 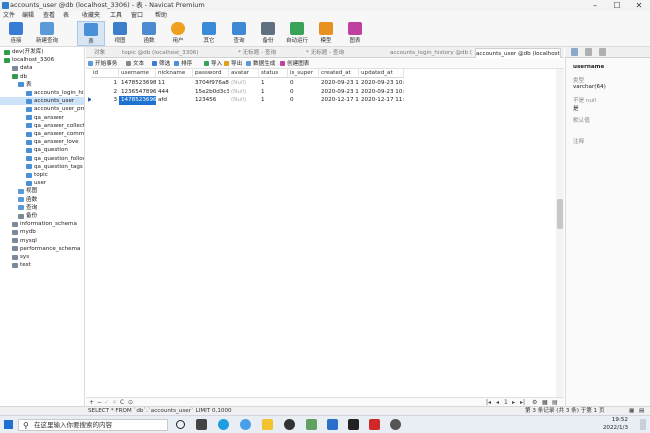 What do you see at coordinates (311, 424) in the screenshot?
I see `app2-icon` at bounding box center [311, 424].